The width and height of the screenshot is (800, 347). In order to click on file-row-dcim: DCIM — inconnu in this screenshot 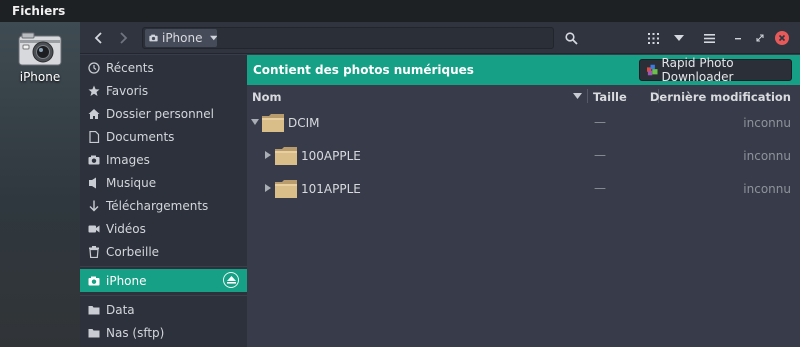, I will do `click(523, 123)`.